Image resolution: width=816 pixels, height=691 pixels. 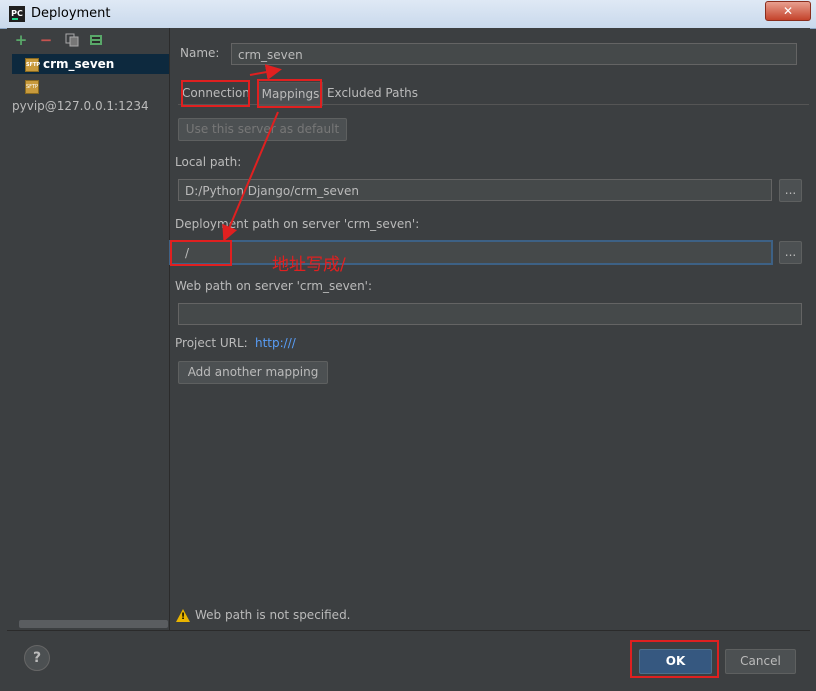 I want to click on server-list-scrollbar, so click(x=93, y=624).